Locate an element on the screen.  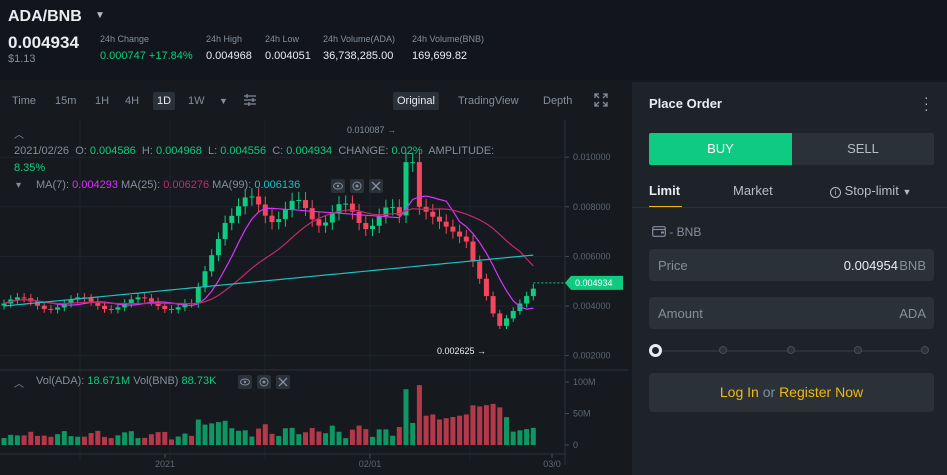
chevron-down-icon: ▼ is located at coordinates (907, 192).